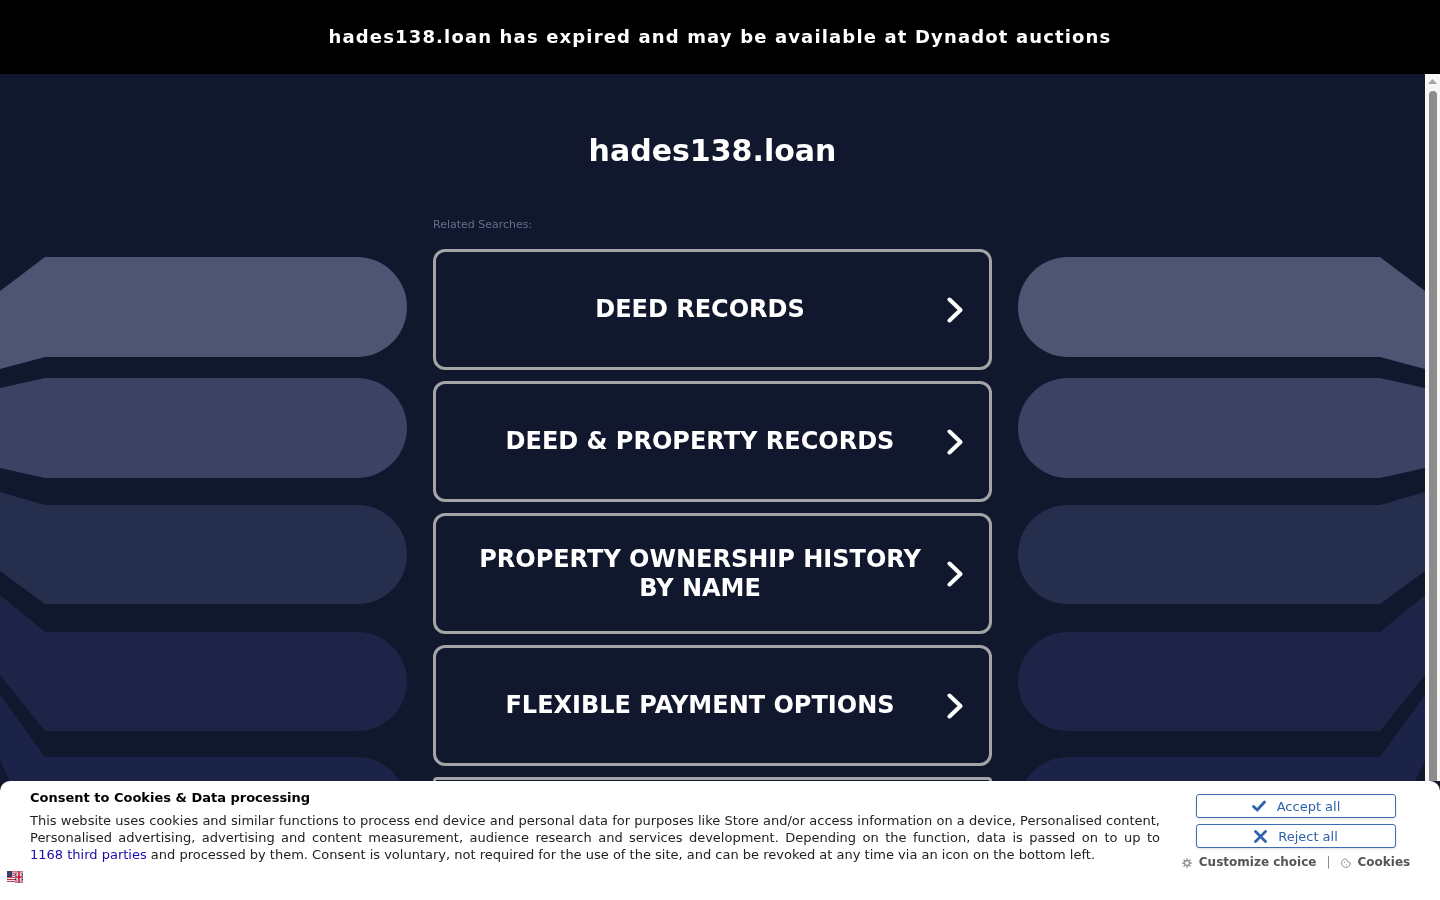 This screenshot has width=1440, height=900. Describe the element at coordinates (1257, 862) in the screenshot. I see `customize-choice-link: Customize choice` at that location.